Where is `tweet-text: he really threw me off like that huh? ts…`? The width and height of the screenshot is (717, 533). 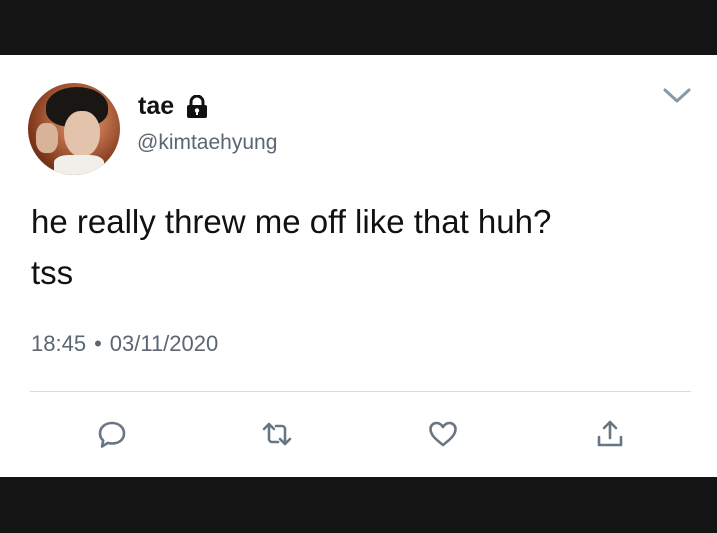
tweet-text: he really threw me off like that huh? ts… is located at coordinates (291, 247).